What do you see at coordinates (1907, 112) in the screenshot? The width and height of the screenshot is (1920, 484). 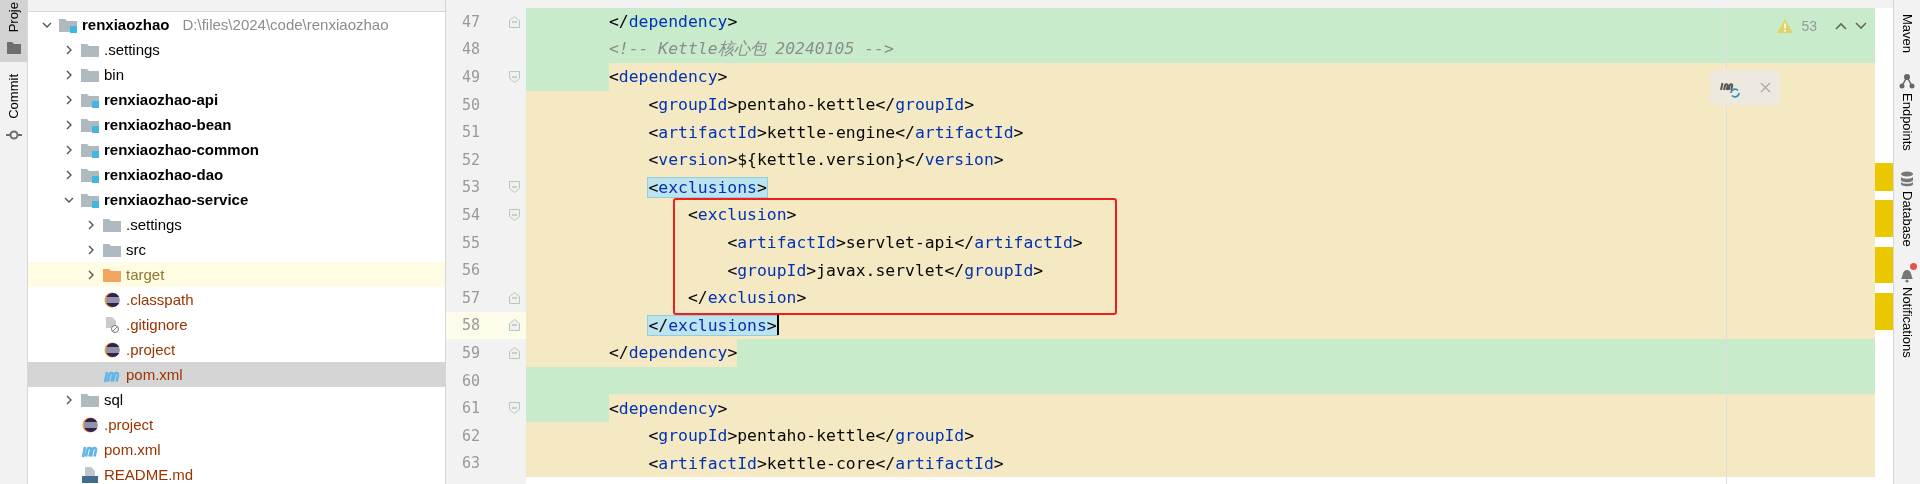 I see `tool-window-tab: Endpoints` at bounding box center [1907, 112].